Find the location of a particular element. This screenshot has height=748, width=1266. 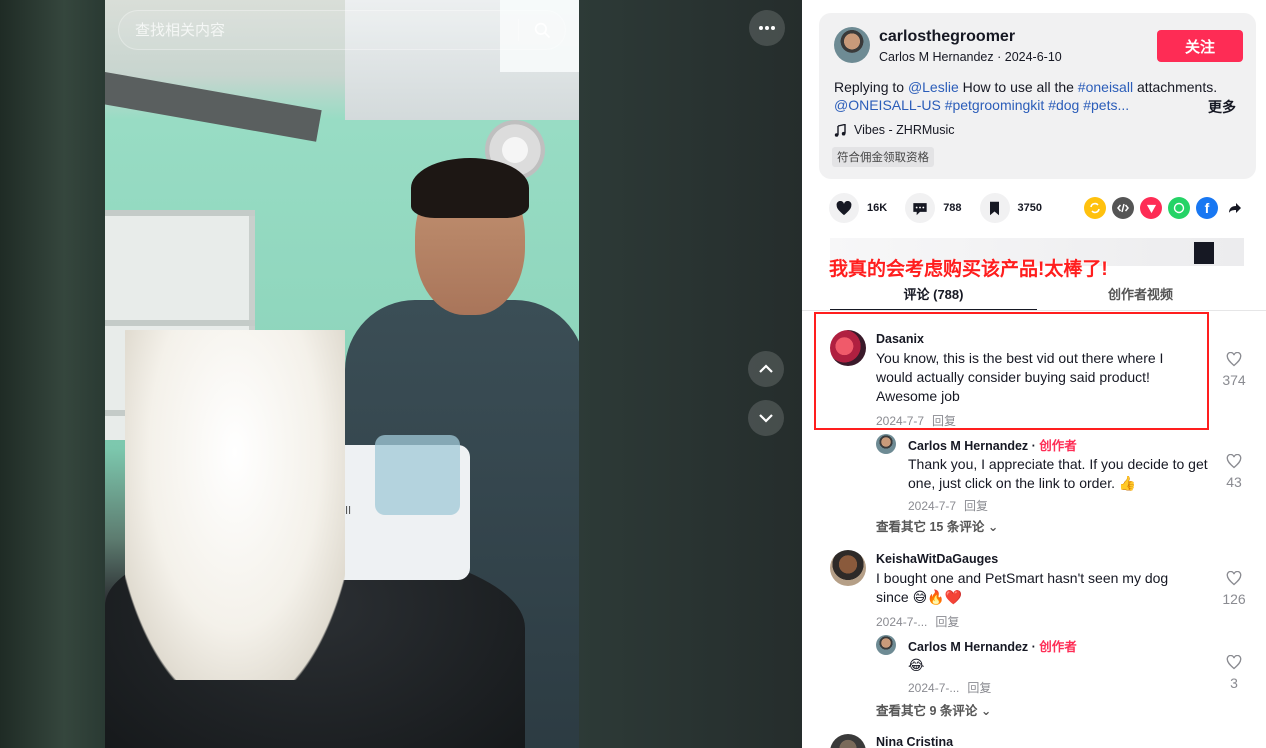

share-arrow-icon is located at coordinates (1235, 208).